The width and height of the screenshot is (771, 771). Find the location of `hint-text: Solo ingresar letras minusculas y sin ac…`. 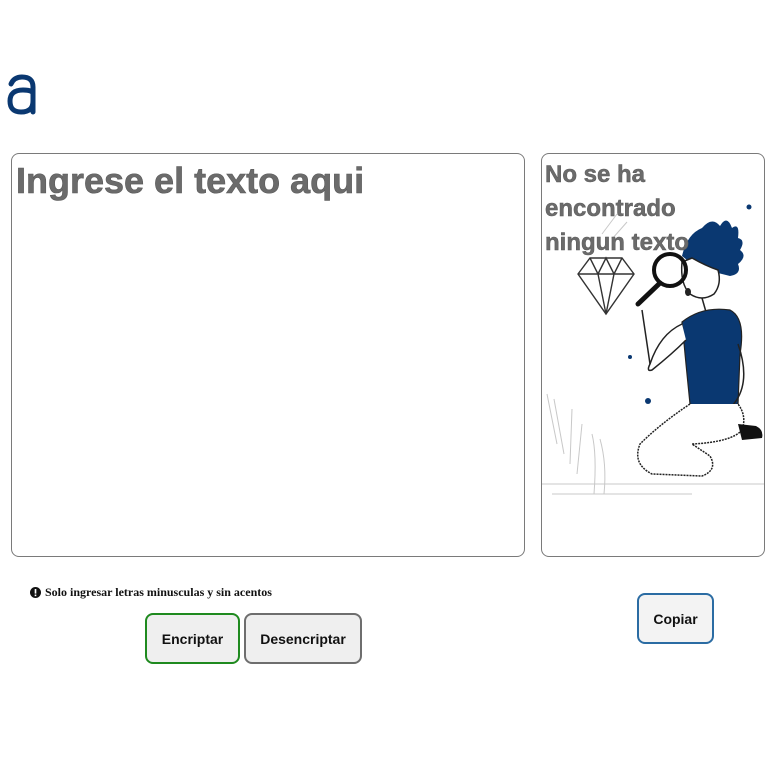

hint-text: Solo ingresar letras minusculas y sin ac… is located at coordinates (158, 592).